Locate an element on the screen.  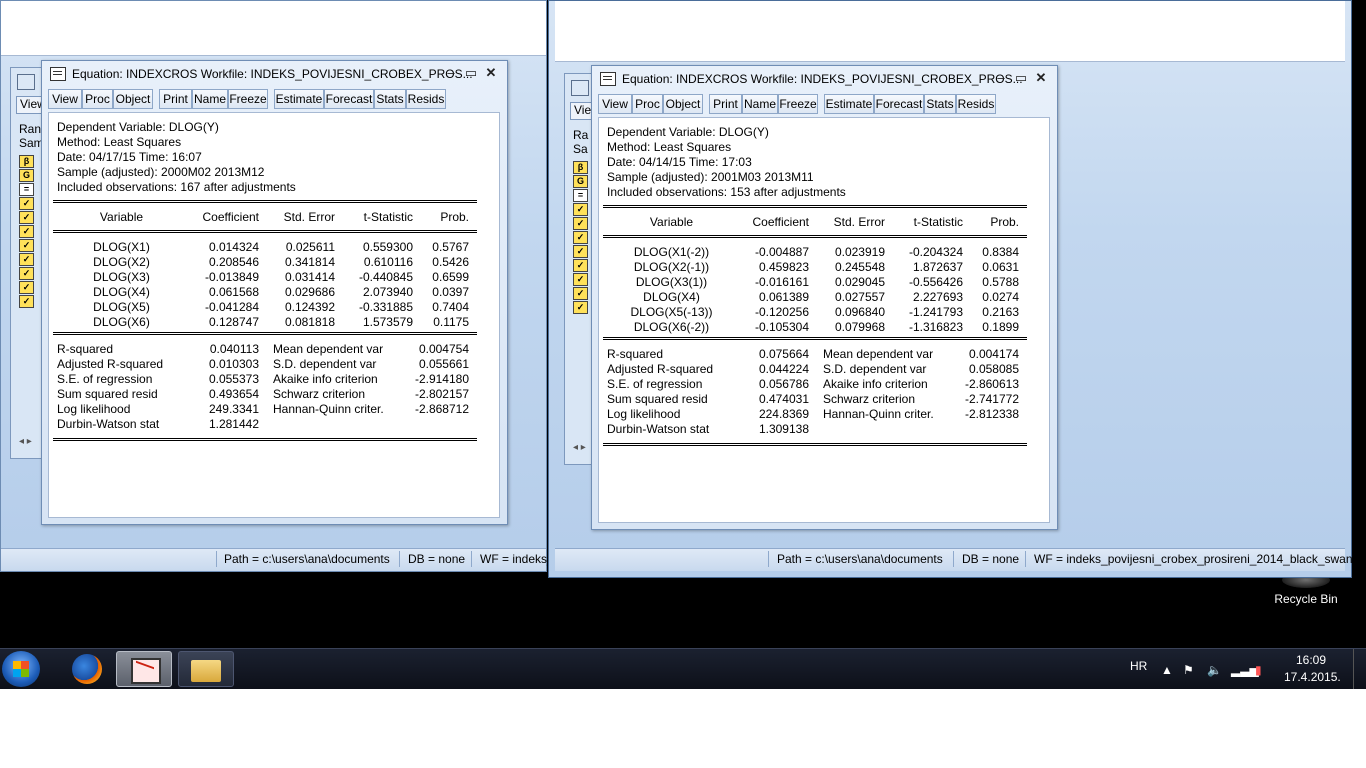
coefficient-value-cell: 0.096840 is located at coordinates (859, 312).